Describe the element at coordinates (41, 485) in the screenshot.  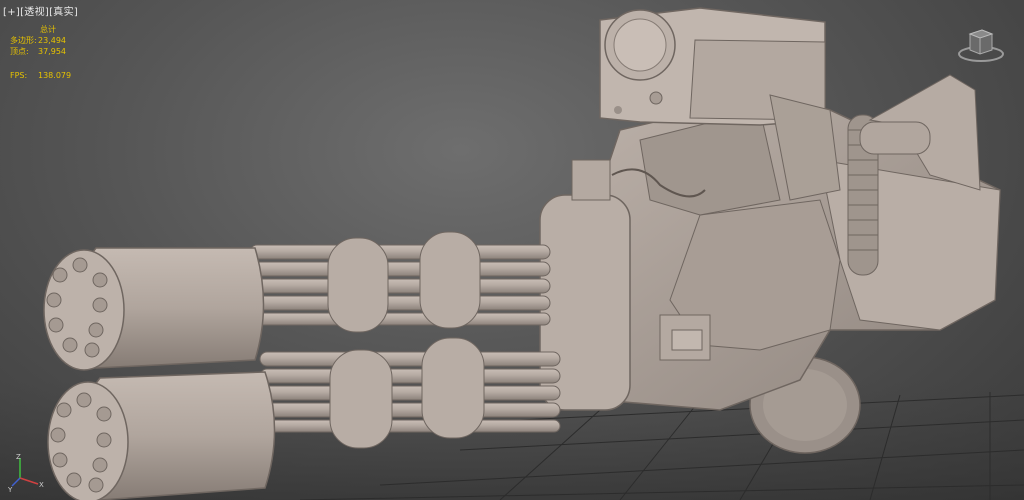
I see `axis-x-label: X` at that location.